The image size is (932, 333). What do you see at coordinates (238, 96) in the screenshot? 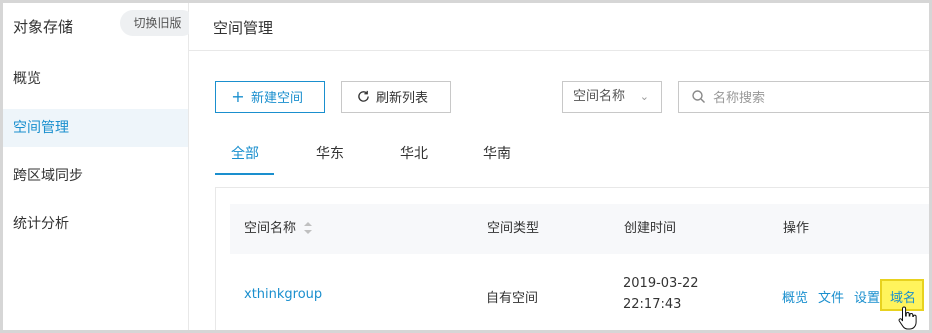
I see `plus-icon: +` at bounding box center [238, 96].